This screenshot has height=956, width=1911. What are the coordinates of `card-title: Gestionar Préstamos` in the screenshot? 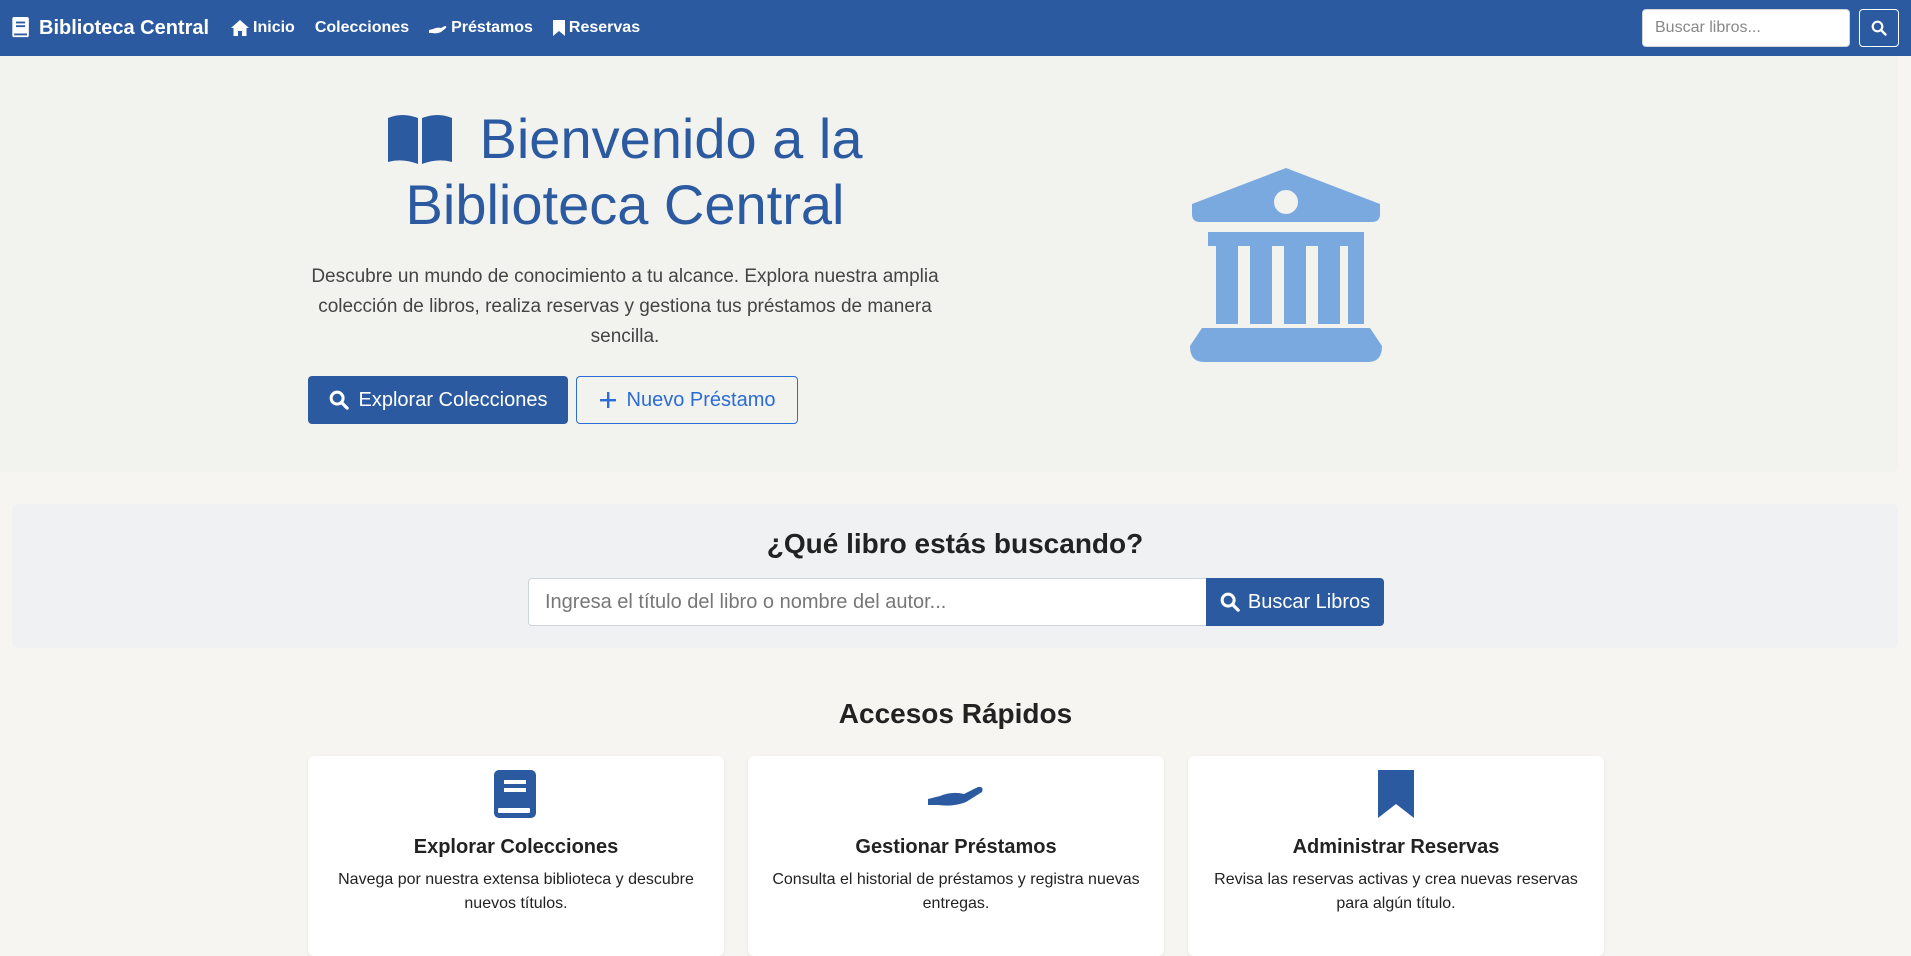 It's located at (956, 847).